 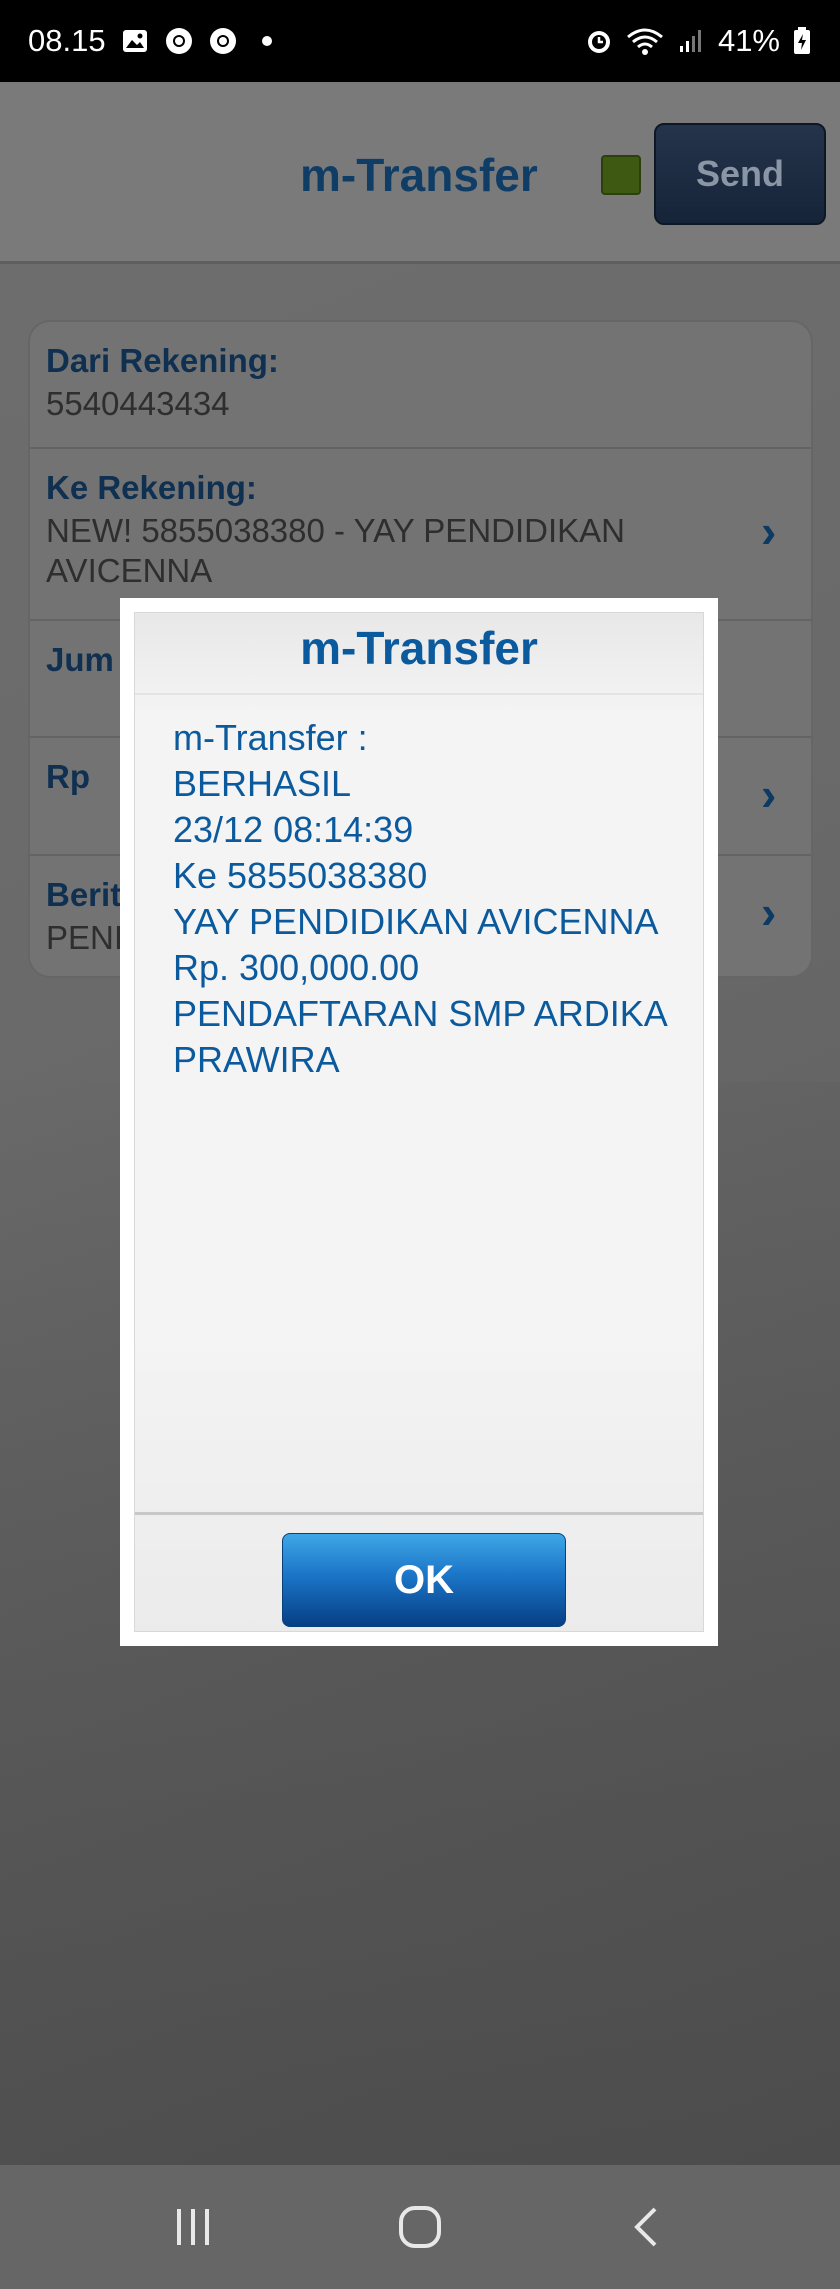 What do you see at coordinates (419, 1036) in the screenshot?
I see `message-line: PENDAFTARAN SMP ARDIKA PRAWIRA` at bounding box center [419, 1036].